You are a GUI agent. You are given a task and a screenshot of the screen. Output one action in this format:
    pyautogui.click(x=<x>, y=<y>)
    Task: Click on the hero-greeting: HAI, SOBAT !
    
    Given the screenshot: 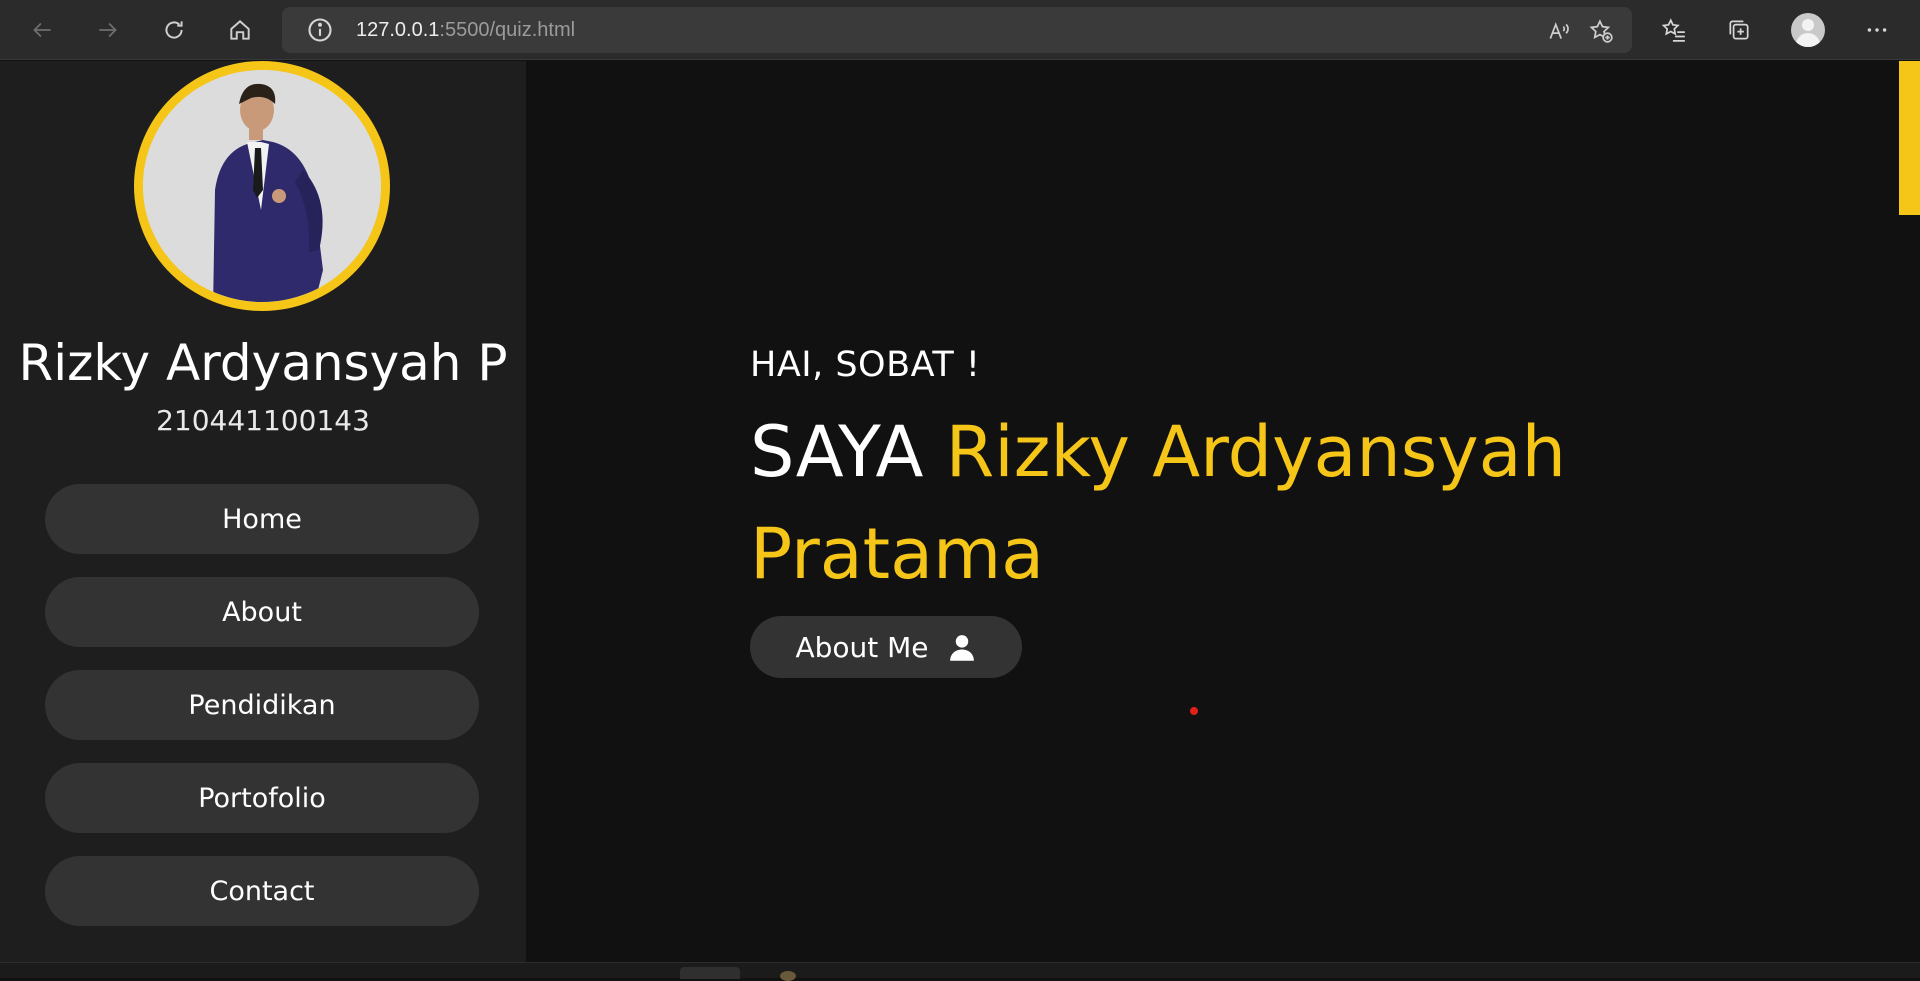 What is the action you would take?
    pyautogui.click(x=865, y=365)
    